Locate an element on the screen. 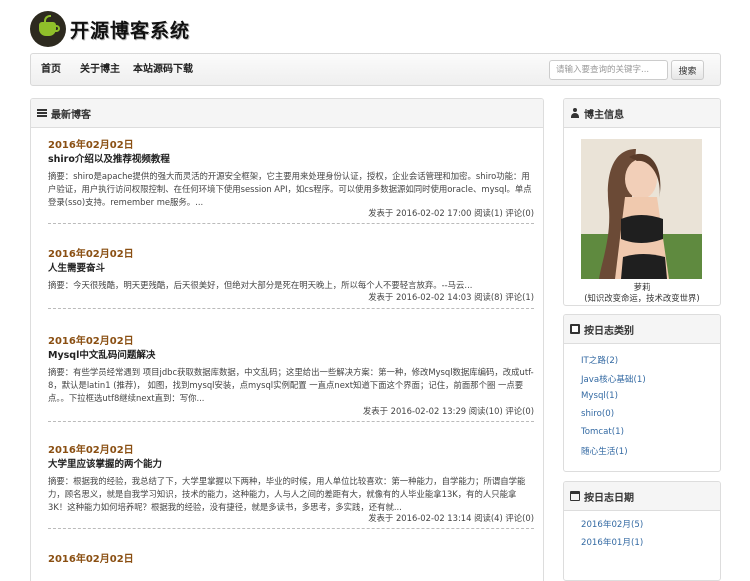  category-item: Tomcat(1) is located at coordinates (602, 432).